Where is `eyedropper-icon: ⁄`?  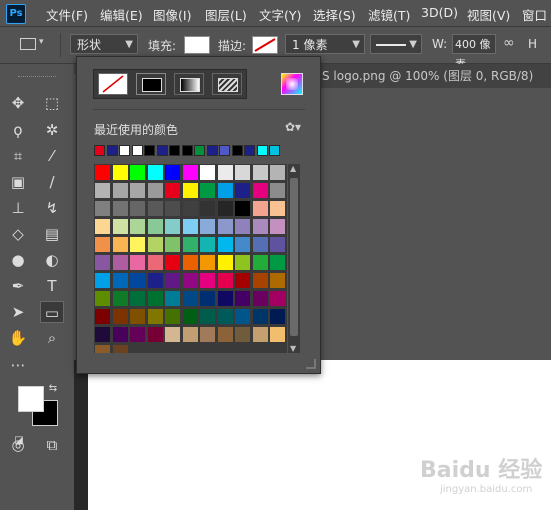
eyedropper-icon: ⁄ is located at coordinates (52, 156).